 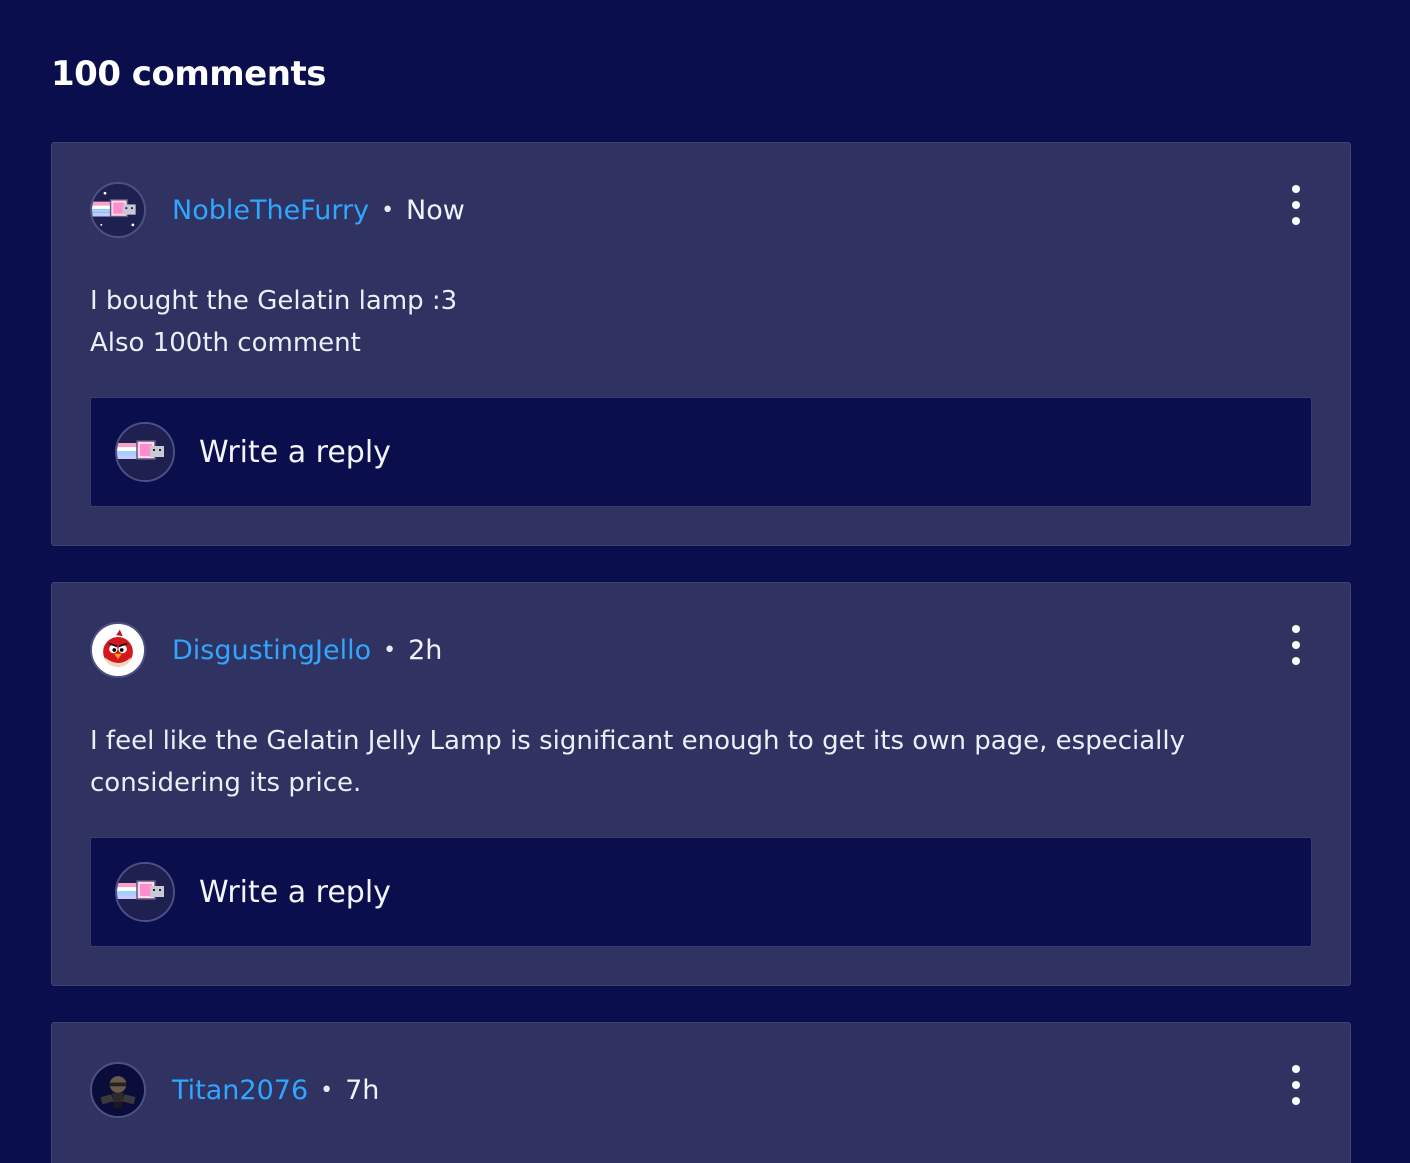 I want to click on comment-header: DisgustingJello • 2h, so click(x=701, y=650).